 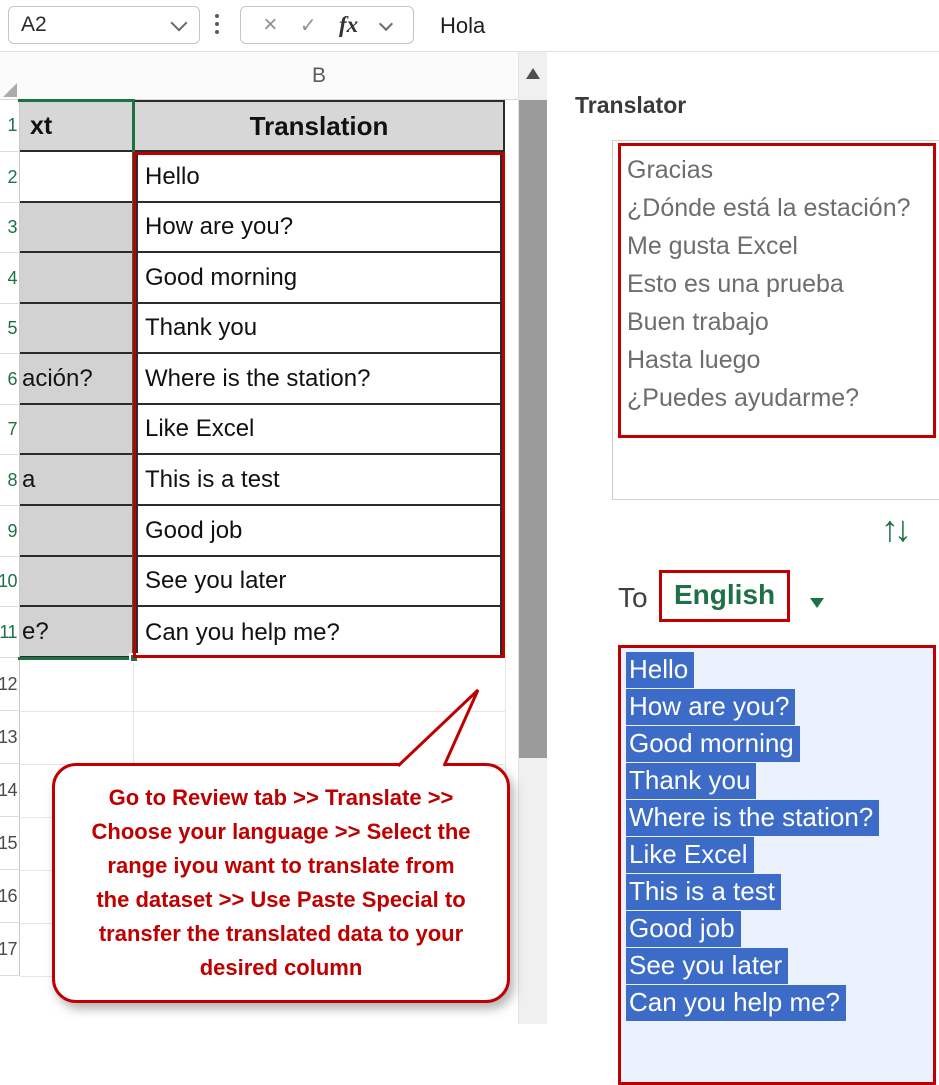 What do you see at coordinates (533, 73) in the screenshot?
I see `scroll-up-icon` at bounding box center [533, 73].